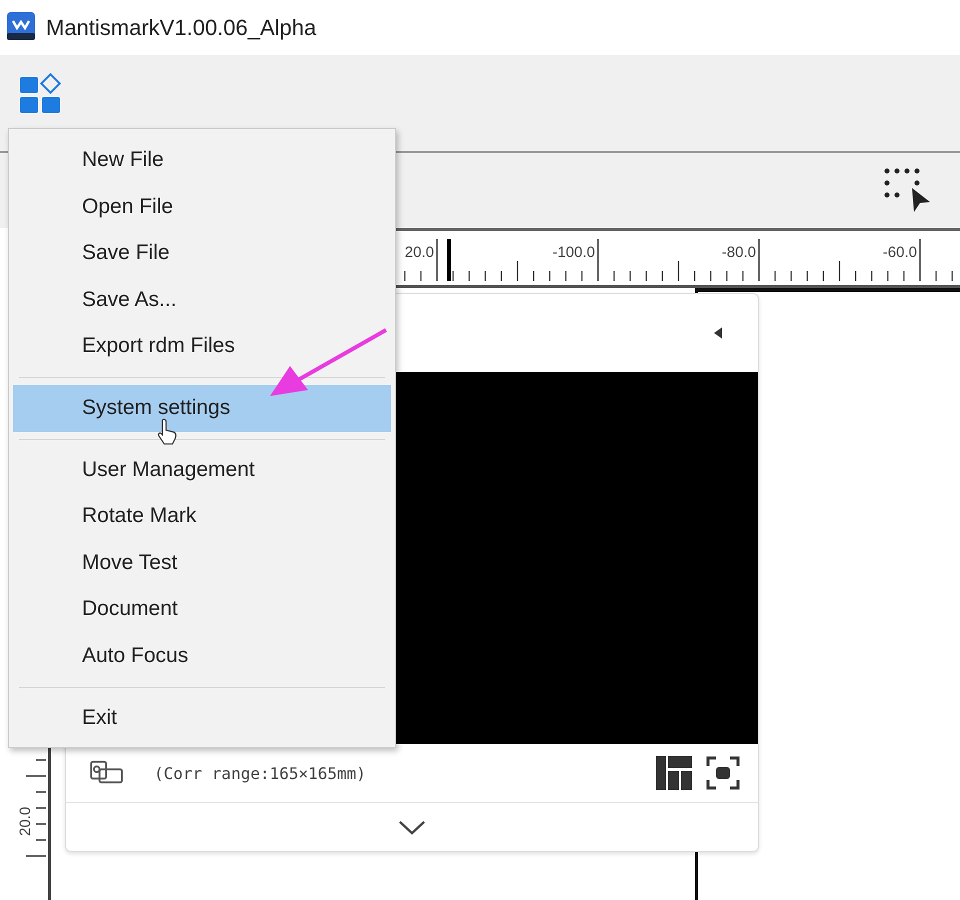 The width and height of the screenshot is (960, 900). I want to click on mouse-cursor-icon, so click(167, 432).